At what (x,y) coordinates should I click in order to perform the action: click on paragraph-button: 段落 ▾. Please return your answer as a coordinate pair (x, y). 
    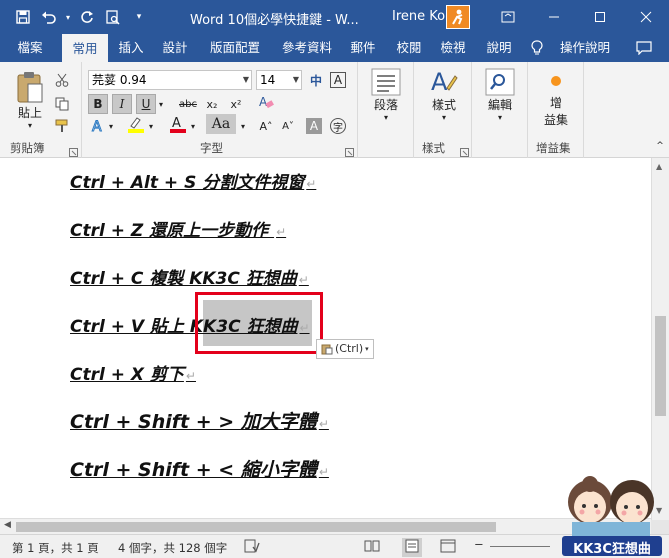
    Looking at the image, I should click on (386, 95).